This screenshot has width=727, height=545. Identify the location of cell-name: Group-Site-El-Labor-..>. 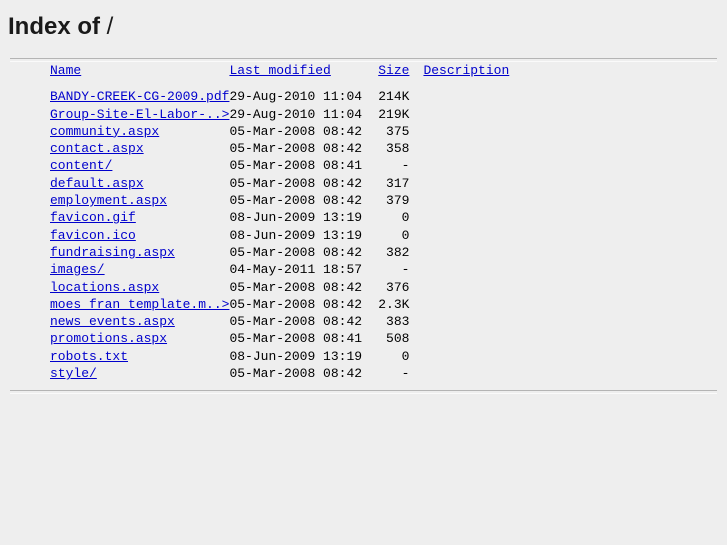
(118, 114).